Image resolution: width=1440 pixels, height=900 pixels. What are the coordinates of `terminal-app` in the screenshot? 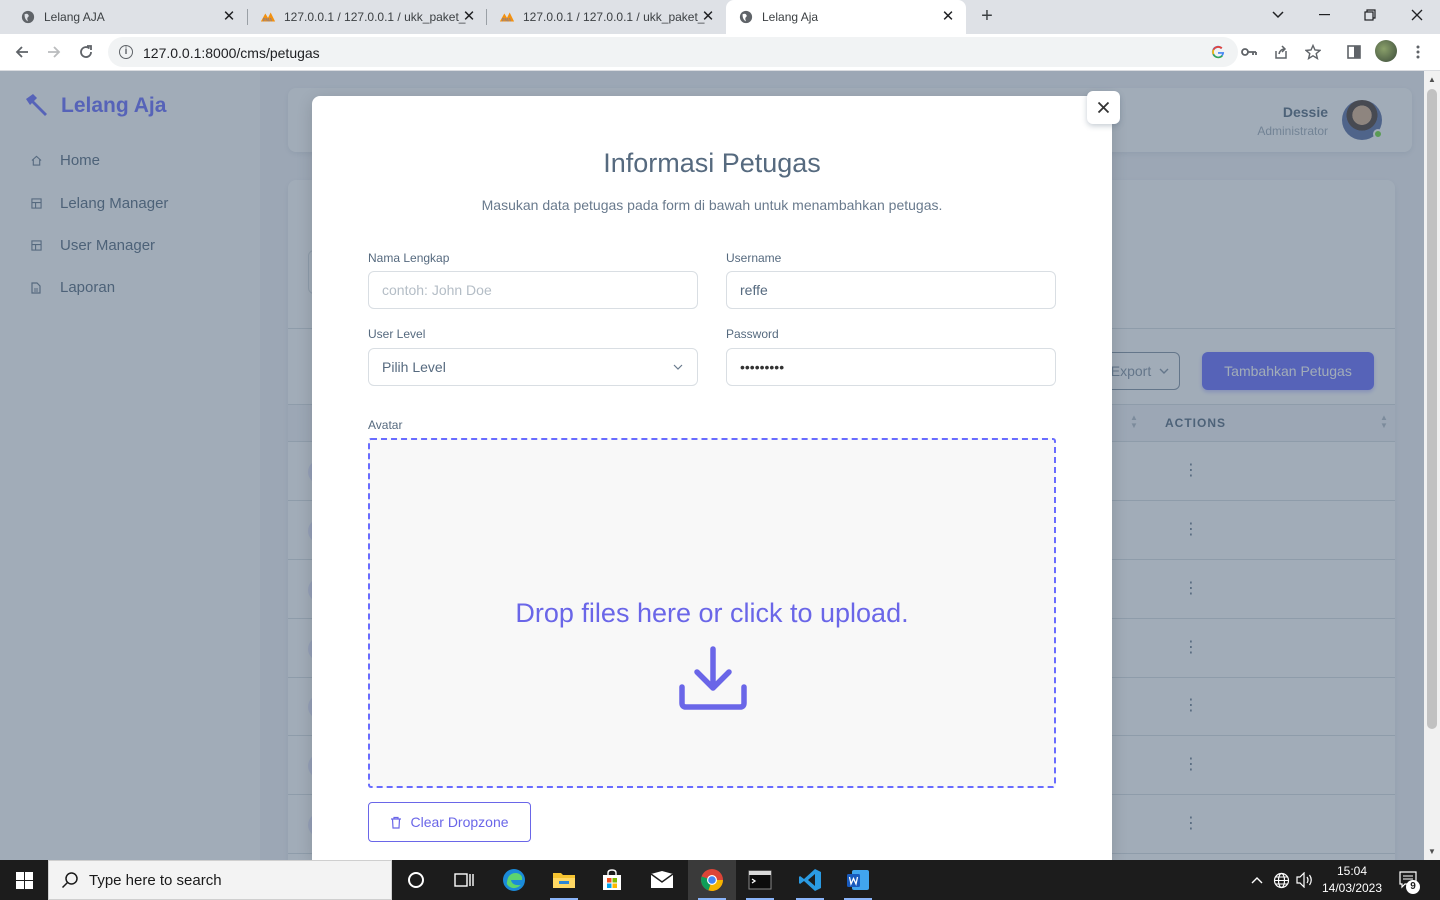 It's located at (760, 880).